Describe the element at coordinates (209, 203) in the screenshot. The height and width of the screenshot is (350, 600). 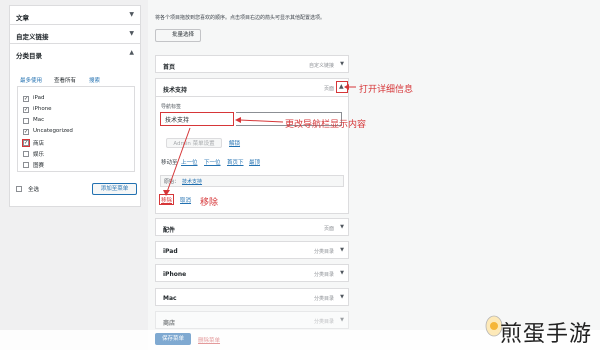
I see `annotation-remove: 移除` at that location.